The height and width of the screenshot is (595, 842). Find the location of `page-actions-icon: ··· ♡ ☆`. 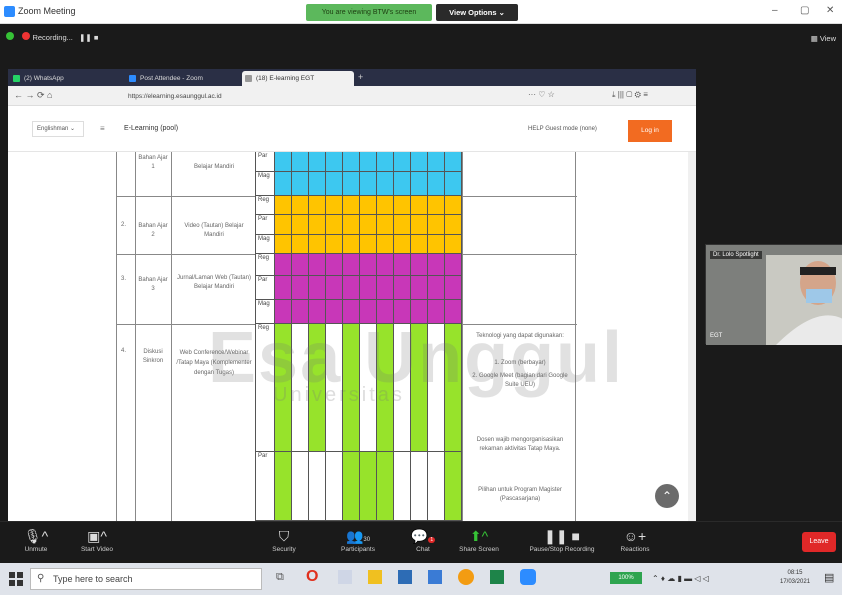

page-actions-icon: ··· ♡ ☆ is located at coordinates (541, 94).